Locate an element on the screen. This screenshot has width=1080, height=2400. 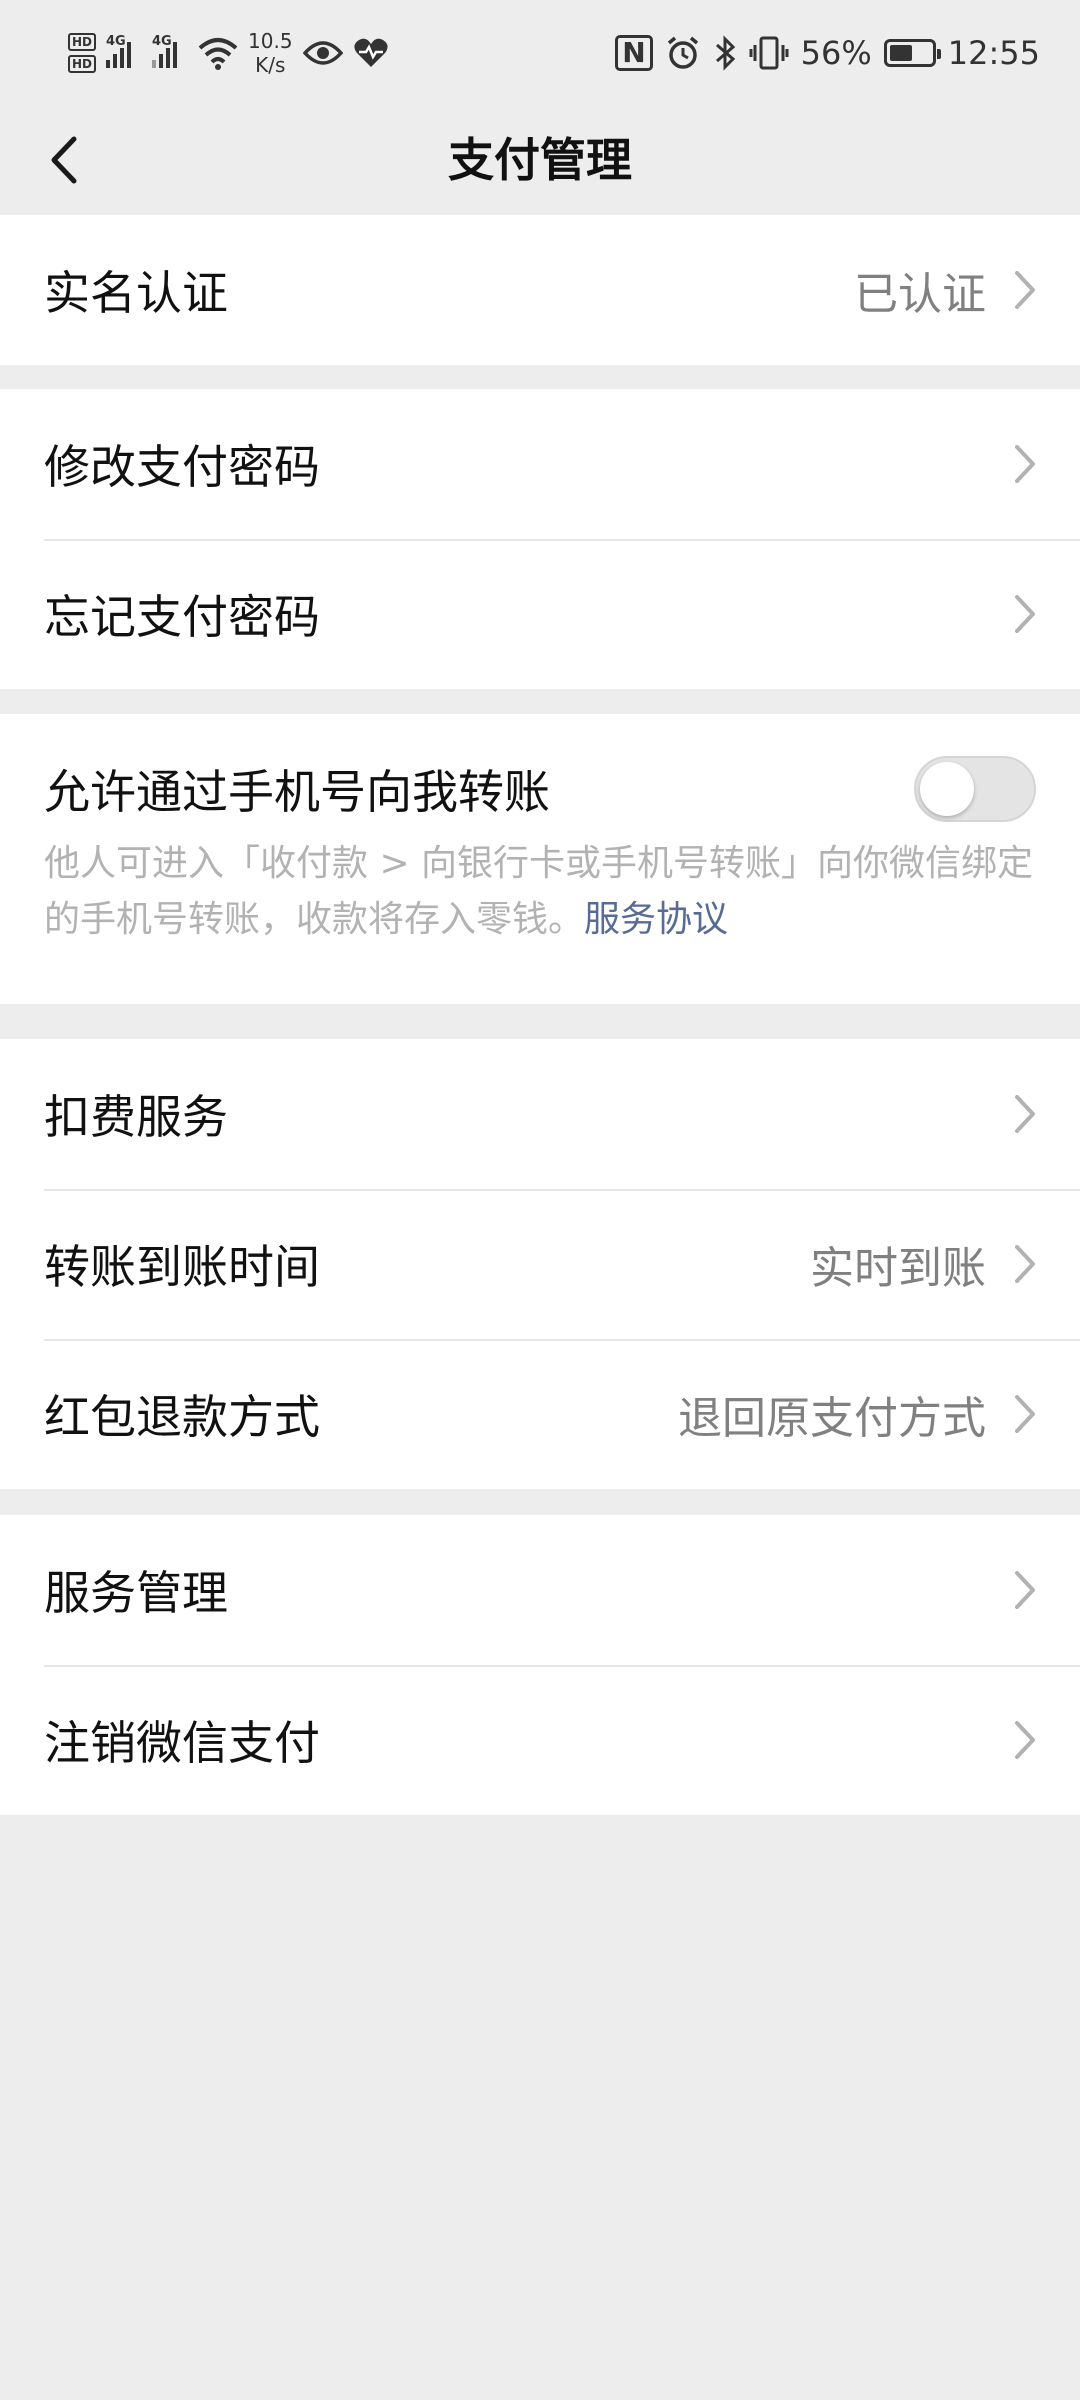
network-speed: 10.5 K/s is located at coordinates (270, 53).